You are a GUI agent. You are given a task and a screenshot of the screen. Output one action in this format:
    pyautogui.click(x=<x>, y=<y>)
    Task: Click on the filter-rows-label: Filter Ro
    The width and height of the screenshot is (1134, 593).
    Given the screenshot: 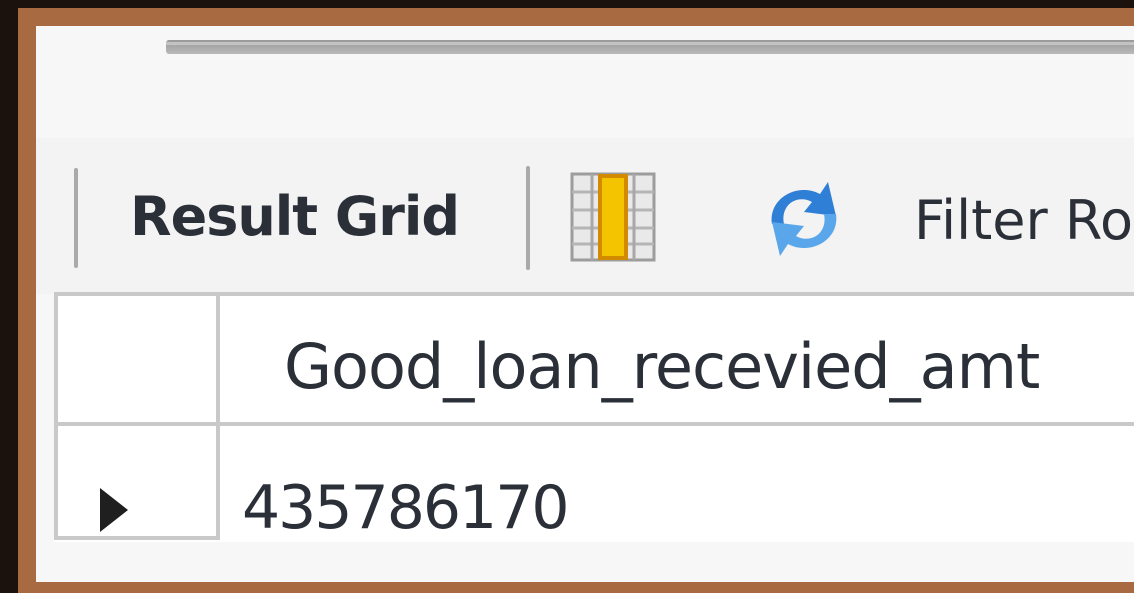 What is the action you would take?
    pyautogui.click(x=1023, y=221)
    